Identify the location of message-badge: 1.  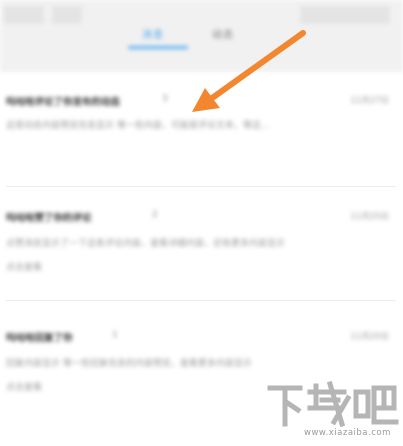
(115, 335).